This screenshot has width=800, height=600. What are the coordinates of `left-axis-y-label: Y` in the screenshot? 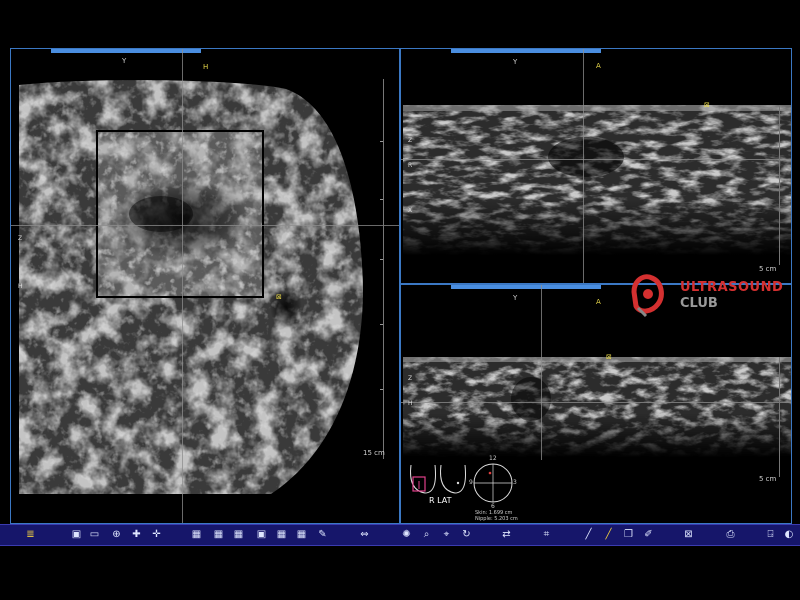 It's located at (124, 61).